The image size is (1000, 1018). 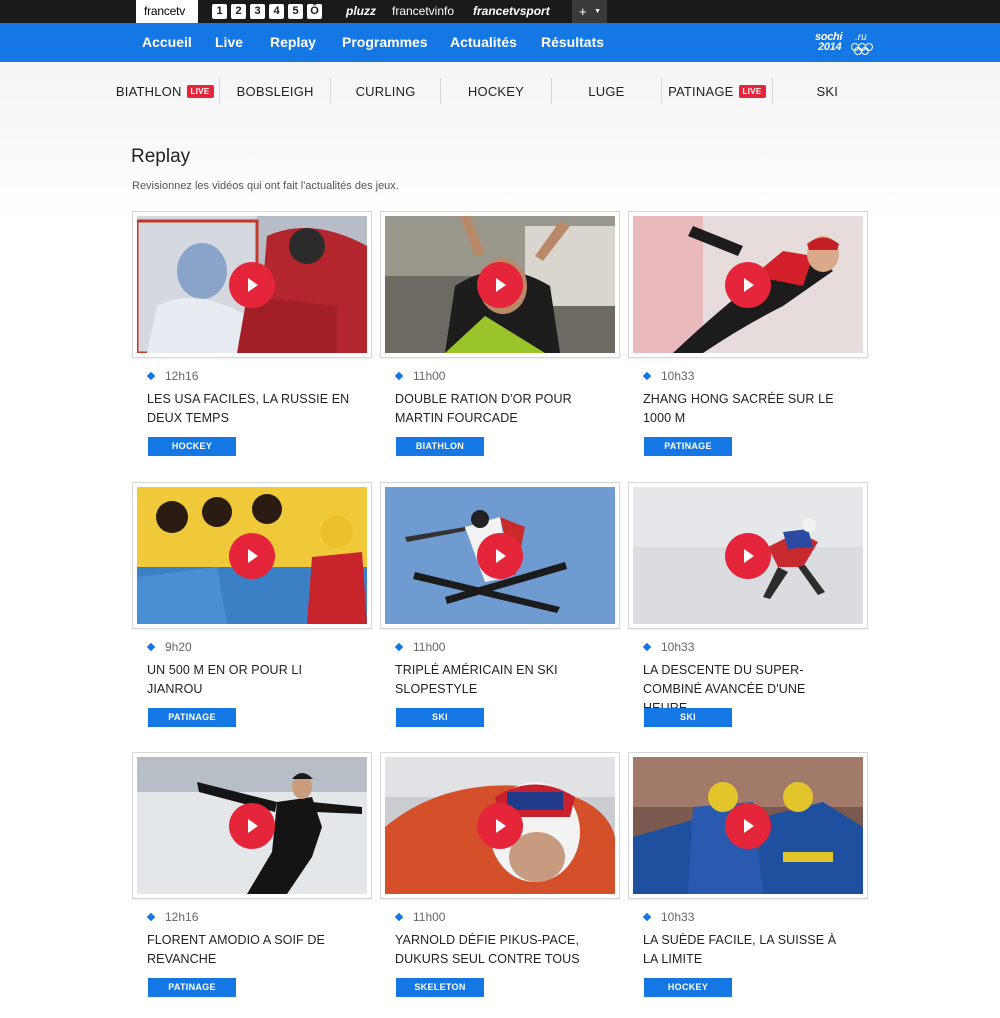 I want to click on pluzz-link: pluzz, so click(x=361, y=11).